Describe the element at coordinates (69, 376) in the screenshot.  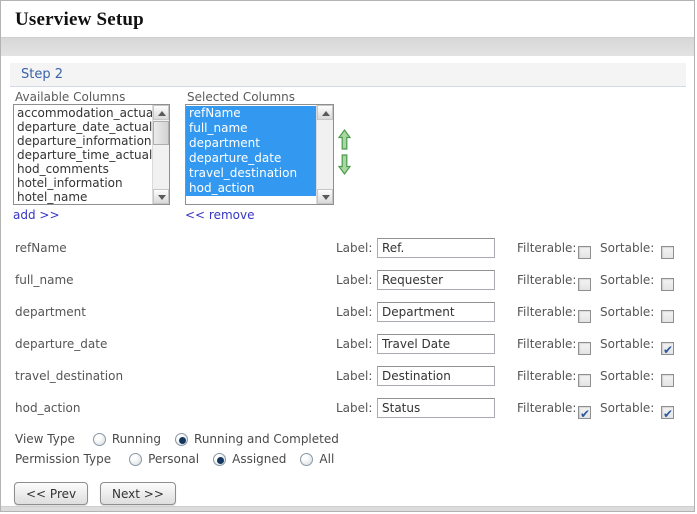
I see `field-name: travel_destination` at that location.